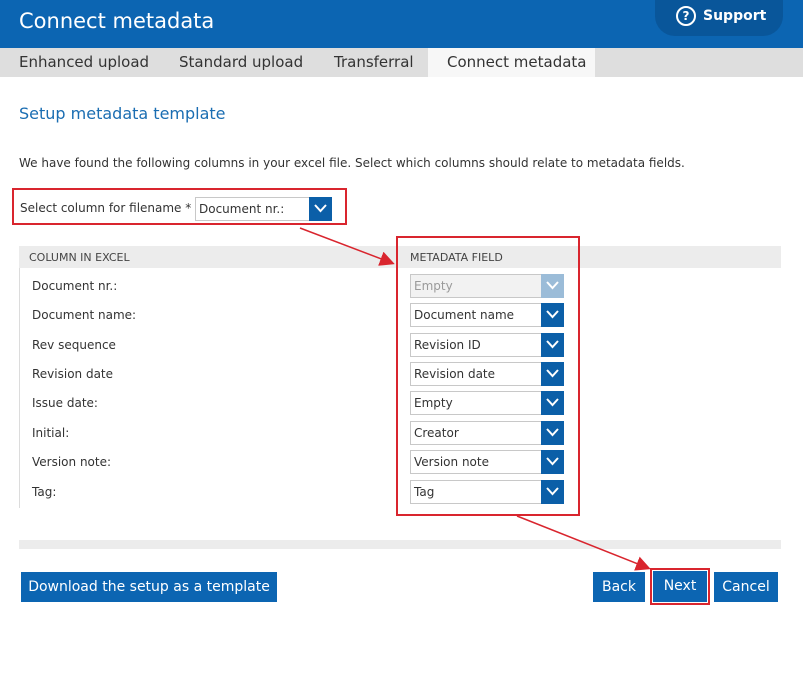  I want to click on table-row-label: Rev sequence, so click(74, 345).